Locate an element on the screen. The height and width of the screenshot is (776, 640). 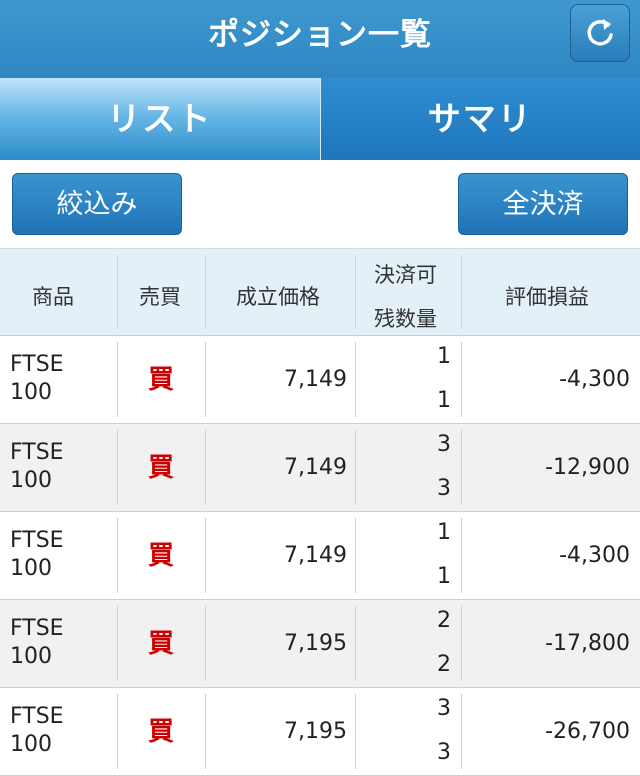
tab-summary: サマリ is located at coordinates (480, 119).